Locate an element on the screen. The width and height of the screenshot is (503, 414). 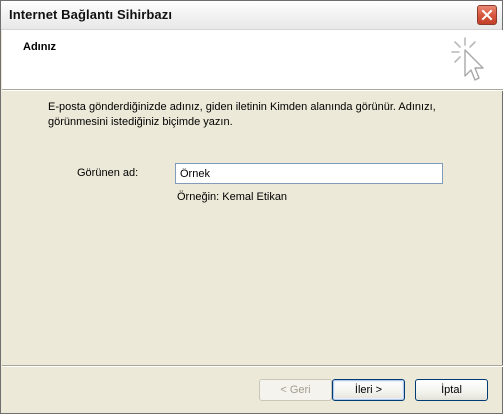
footer-divider-highlight is located at coordinates (252, 366).